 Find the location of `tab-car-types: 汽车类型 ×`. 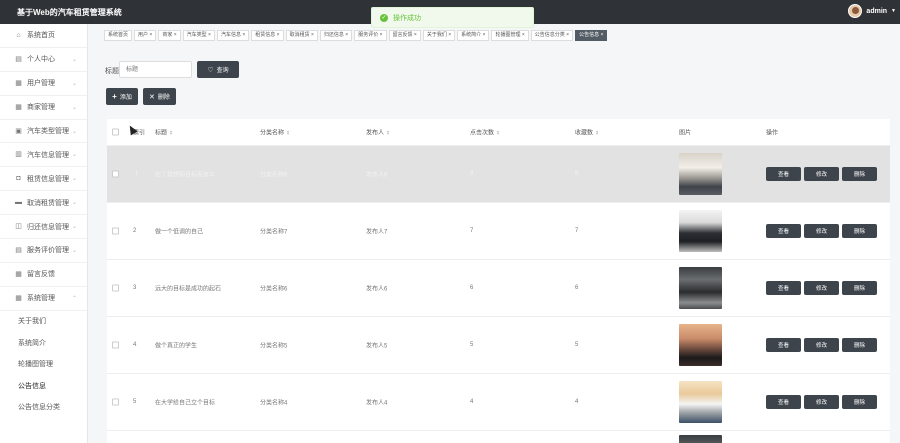

tab-car-types: 汽车类型 × is located at coordinates (198, 35).